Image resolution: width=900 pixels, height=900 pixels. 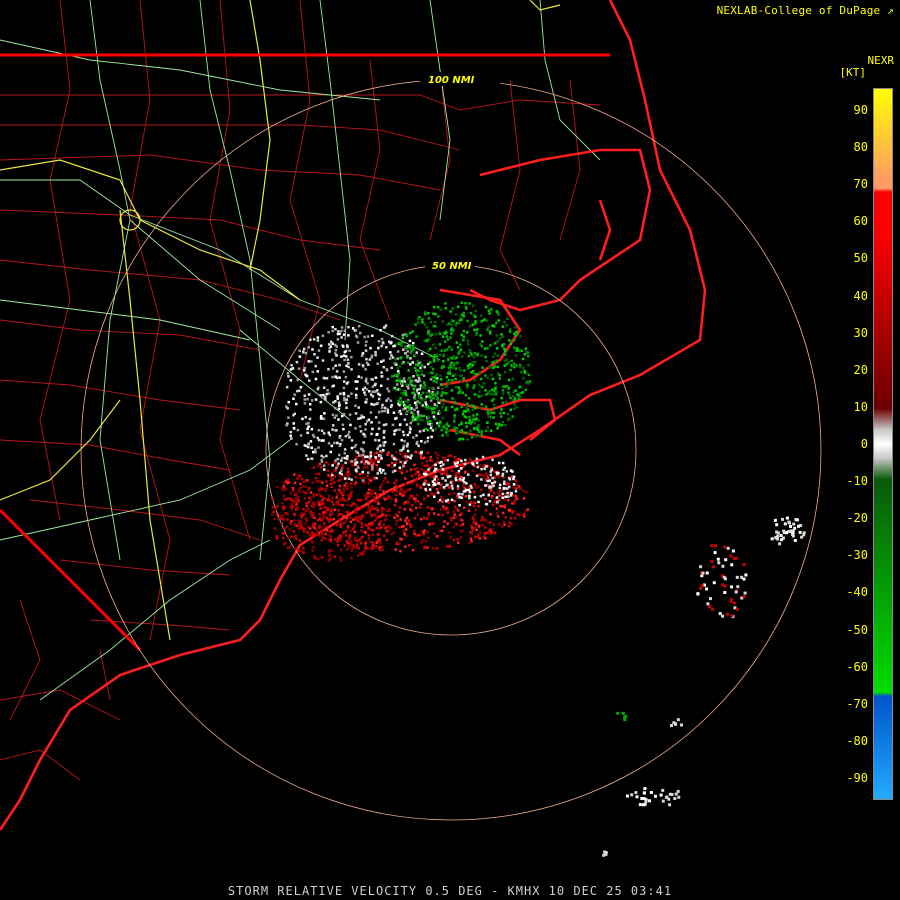 I want to click on scale-tick-label: -70, so click(x=857, y=703).